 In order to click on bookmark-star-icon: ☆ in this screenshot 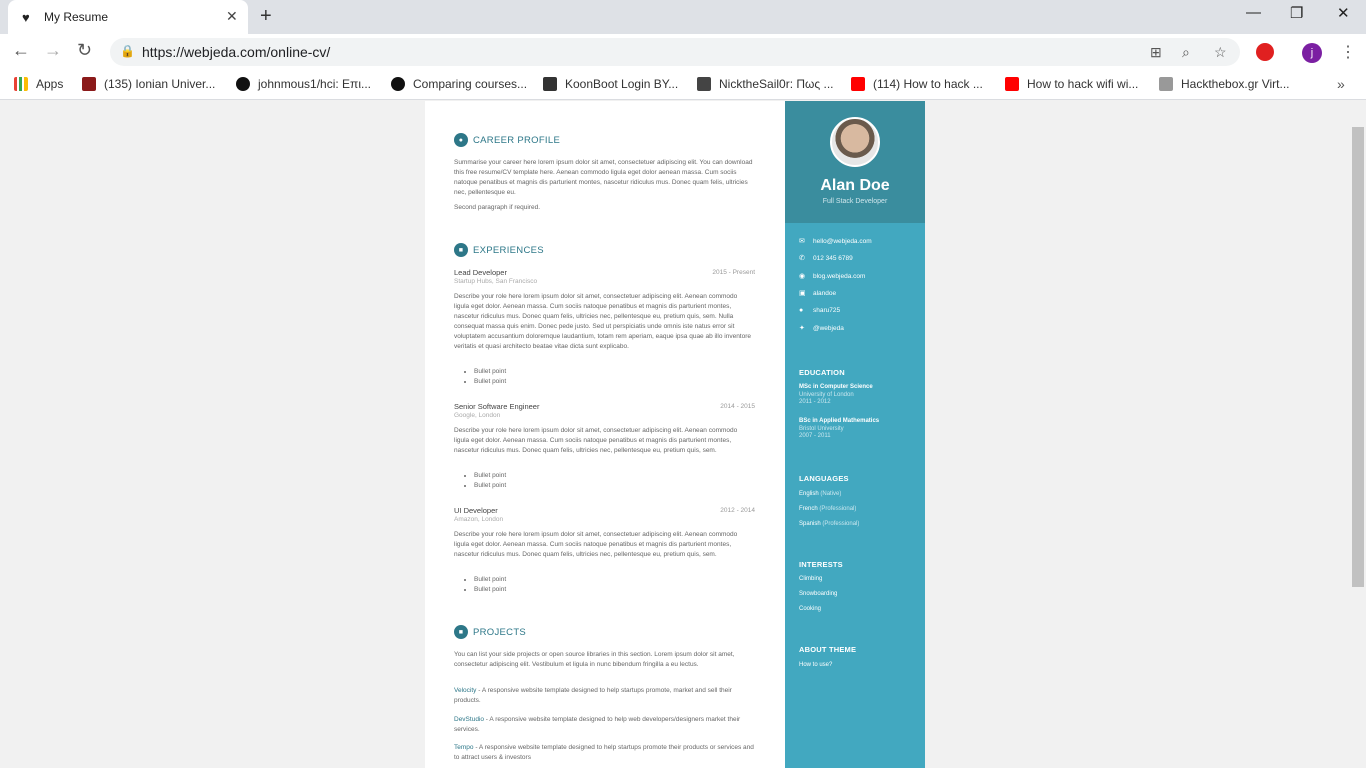, I will do `click(1220, 52)`.